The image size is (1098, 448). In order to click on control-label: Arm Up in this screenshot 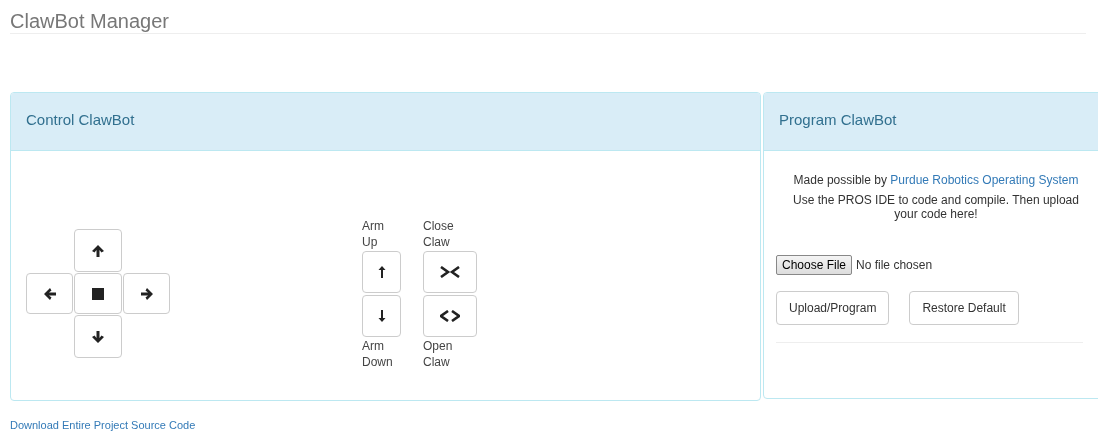, I will do `click(373, 233)`.